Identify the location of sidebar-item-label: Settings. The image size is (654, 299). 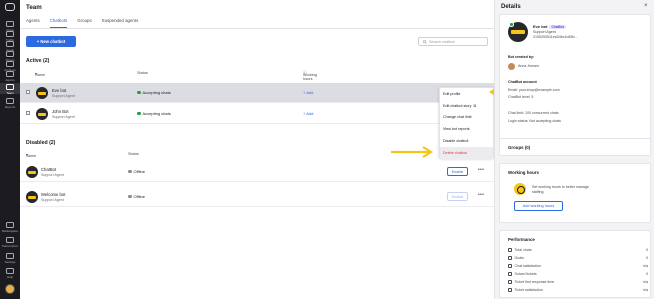
(10, 262).